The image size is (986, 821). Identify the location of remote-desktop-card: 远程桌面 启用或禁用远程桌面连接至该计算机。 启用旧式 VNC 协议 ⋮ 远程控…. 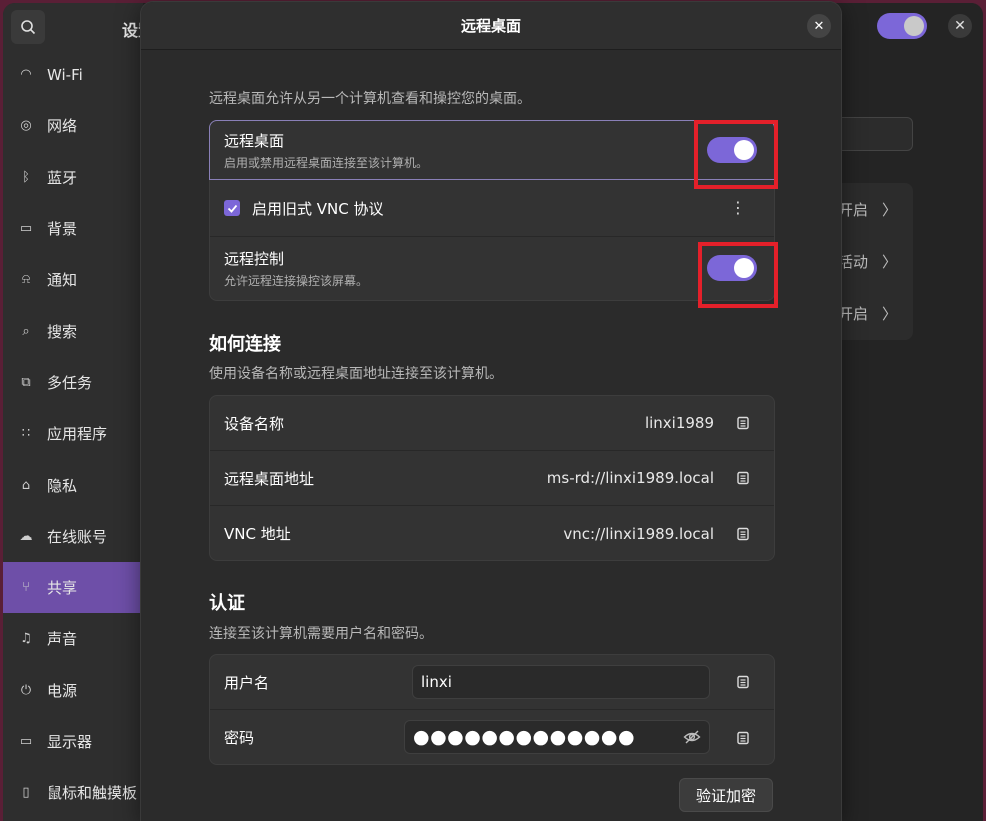
(492, 210).